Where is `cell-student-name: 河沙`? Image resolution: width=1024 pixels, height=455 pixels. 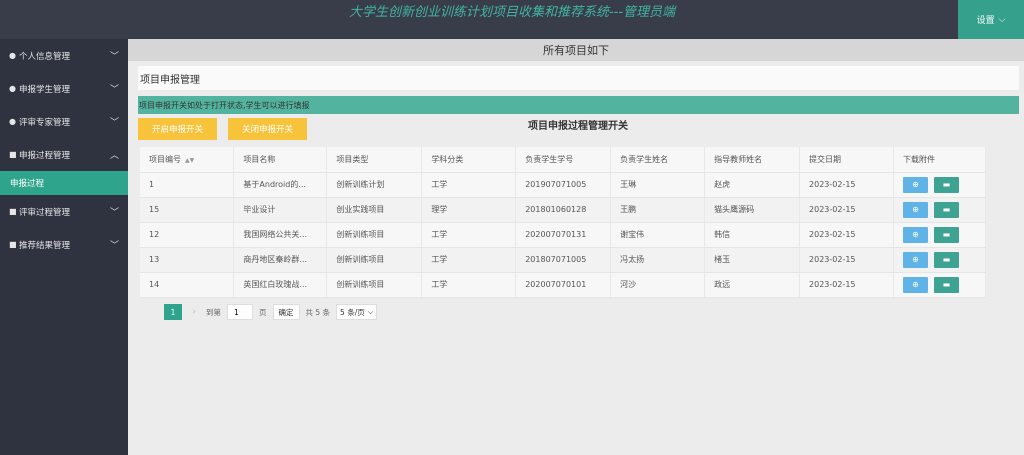 cell-student-name: 河沙 is located at coordinates (658, 285).